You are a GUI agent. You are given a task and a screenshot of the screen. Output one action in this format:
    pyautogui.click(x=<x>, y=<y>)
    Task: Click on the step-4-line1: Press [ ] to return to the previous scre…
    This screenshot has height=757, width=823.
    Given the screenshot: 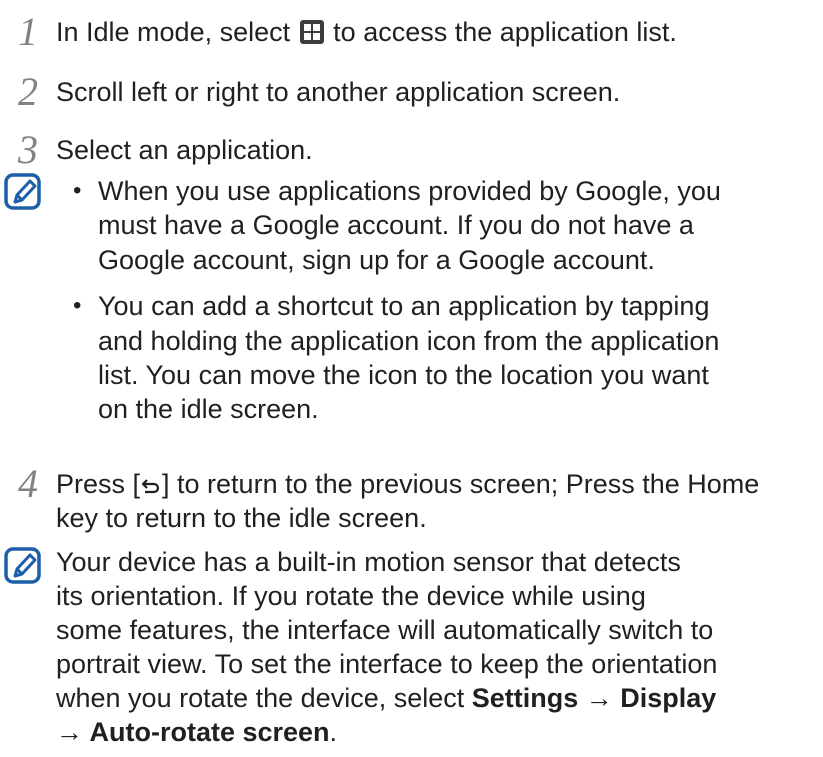 What is the action you would take?
    pyautogui.click(x=407, y=484)
    